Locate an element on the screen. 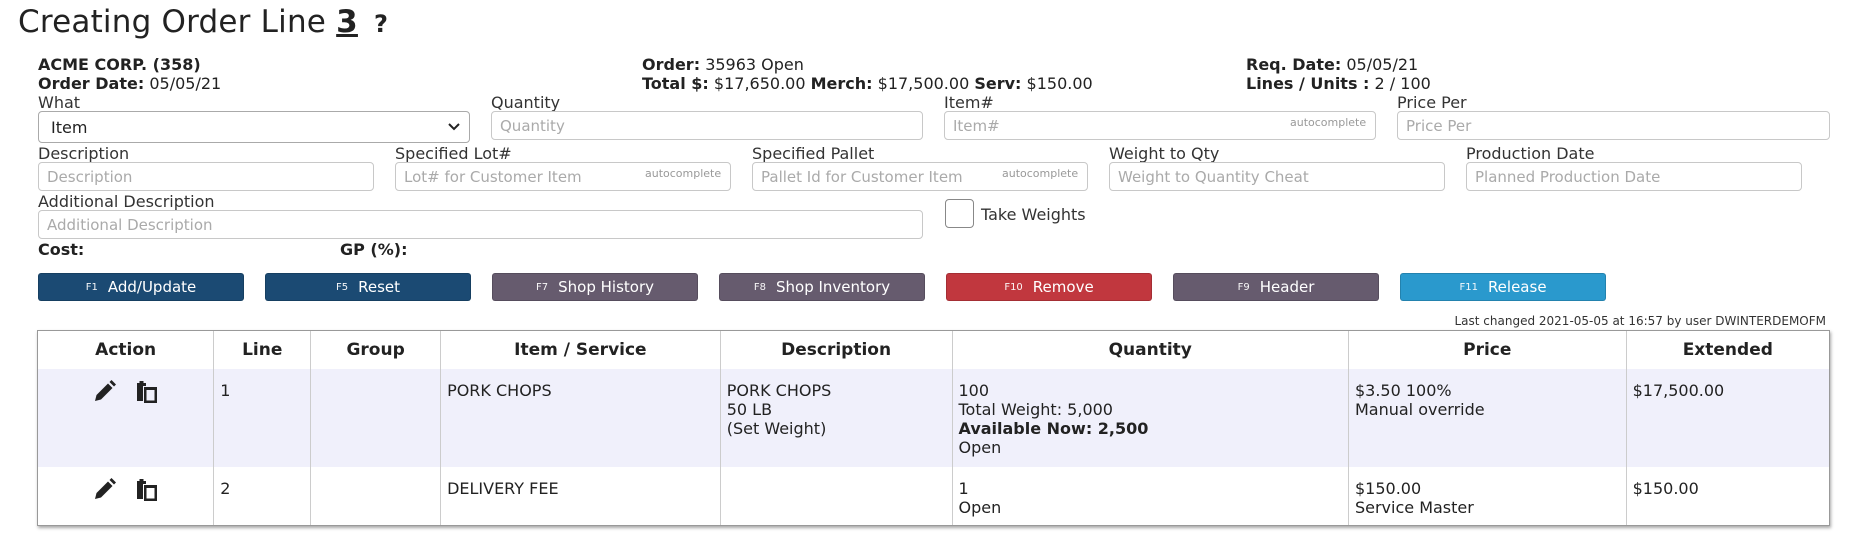 The image size is (1856, 542). qty-value: 100 is located at coordinates (974, 390).